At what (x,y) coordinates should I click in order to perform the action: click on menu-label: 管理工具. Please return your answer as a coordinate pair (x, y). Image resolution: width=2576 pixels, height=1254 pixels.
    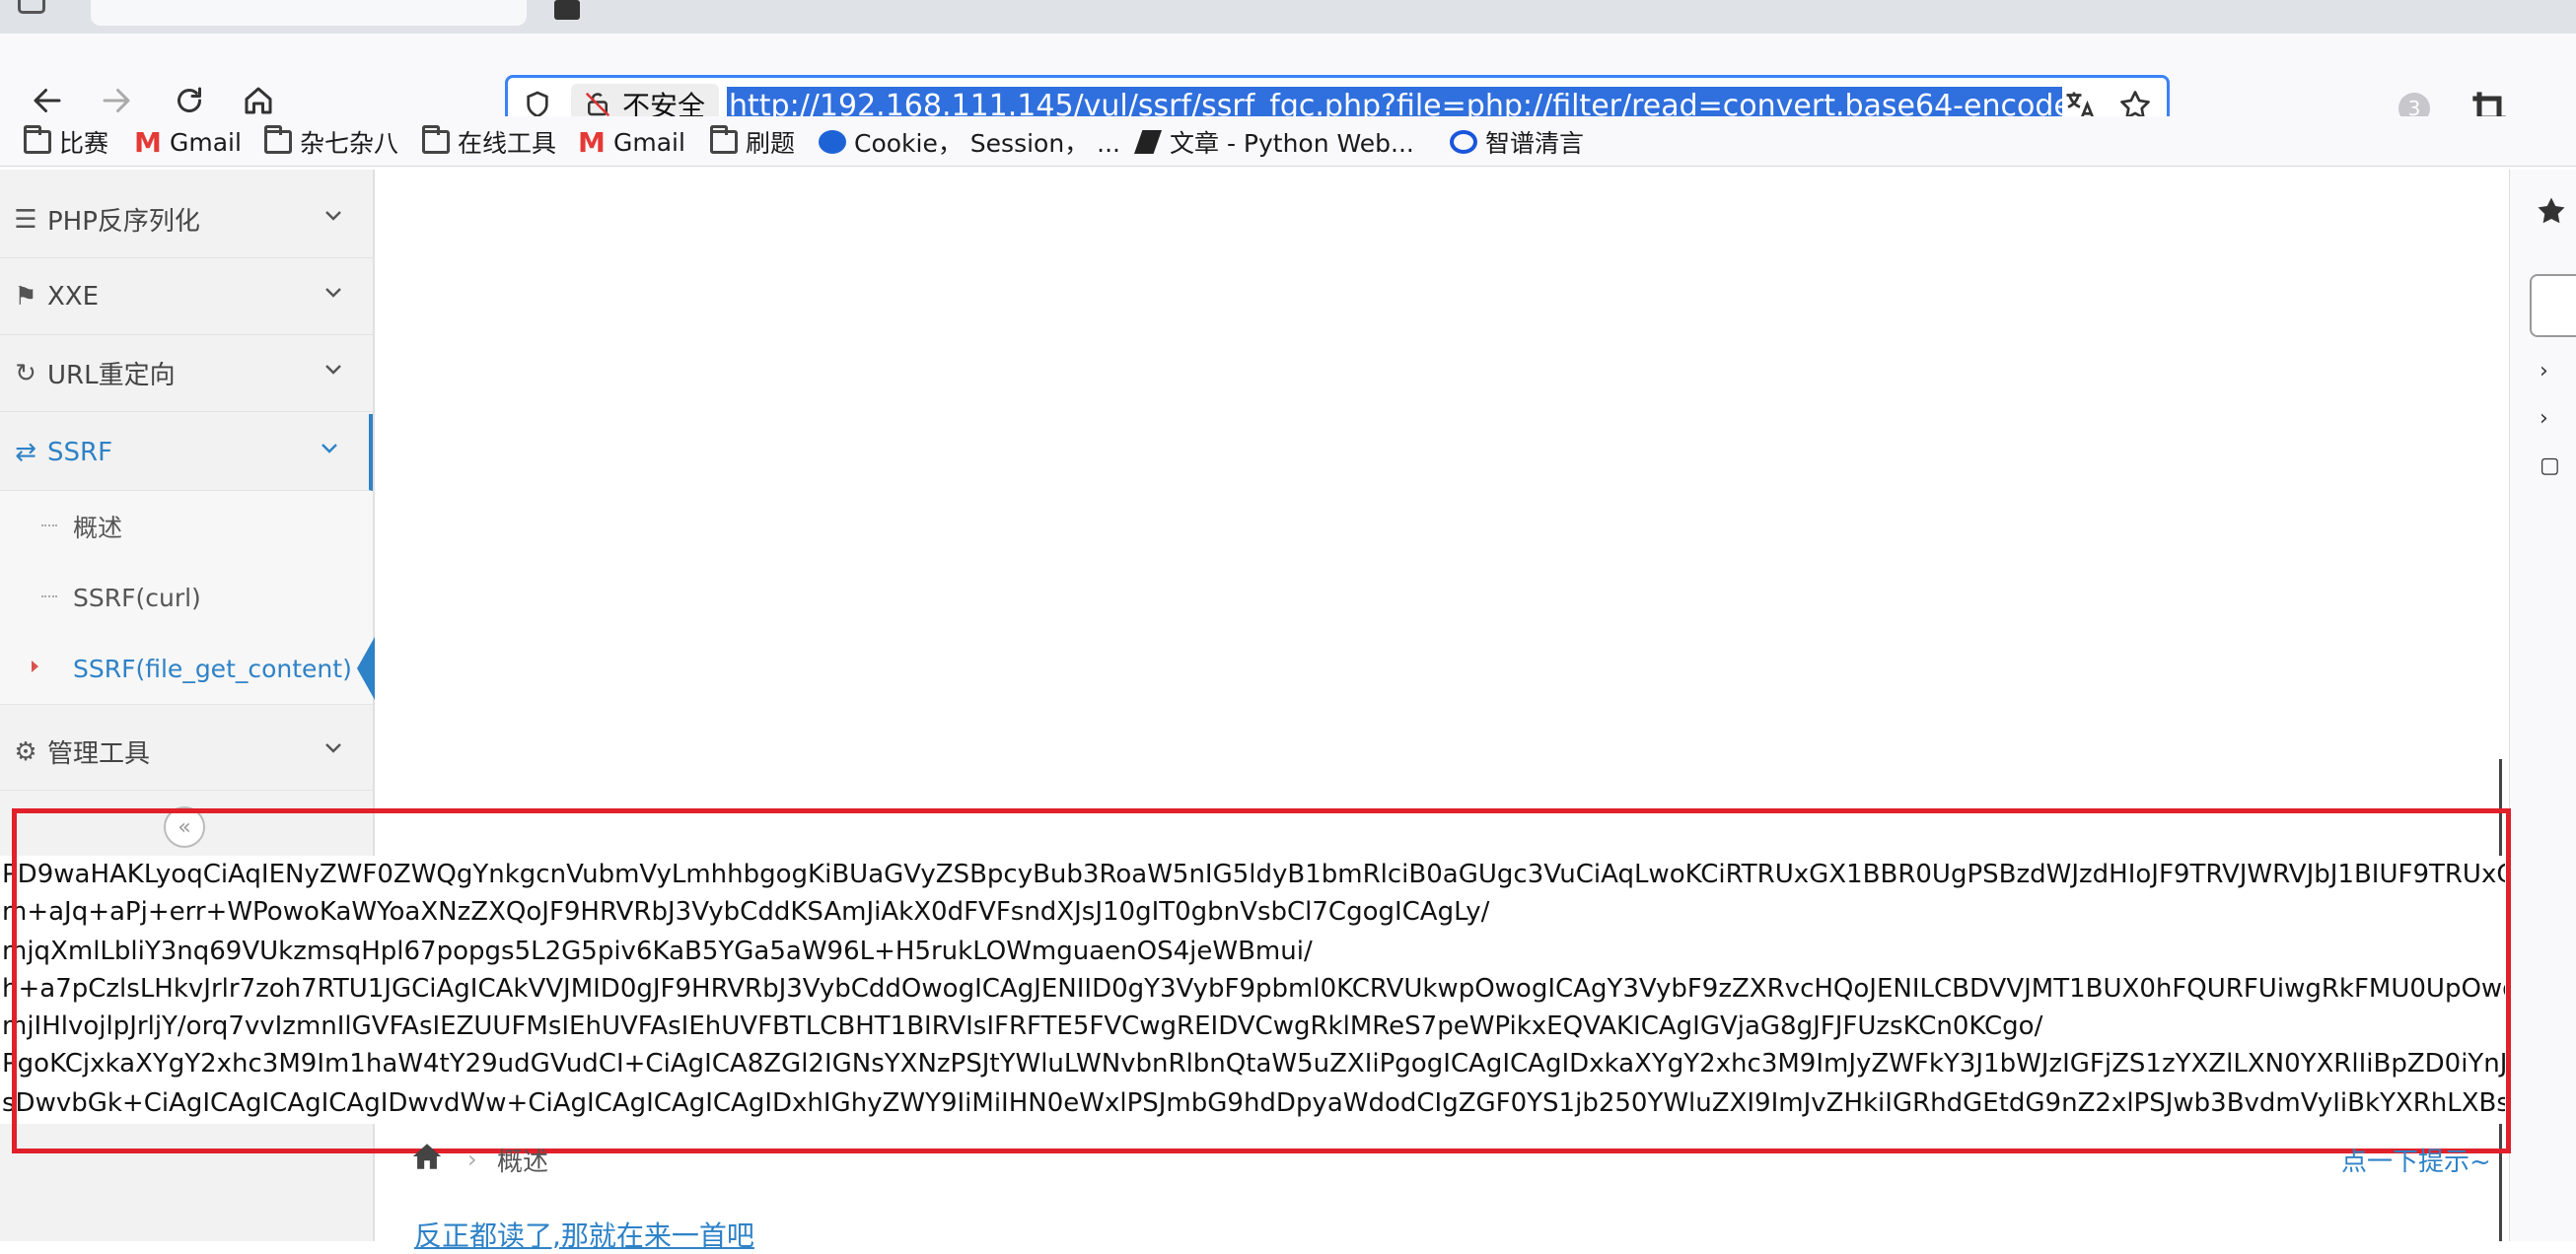
    Looking at the image, I should click on (99, 754).